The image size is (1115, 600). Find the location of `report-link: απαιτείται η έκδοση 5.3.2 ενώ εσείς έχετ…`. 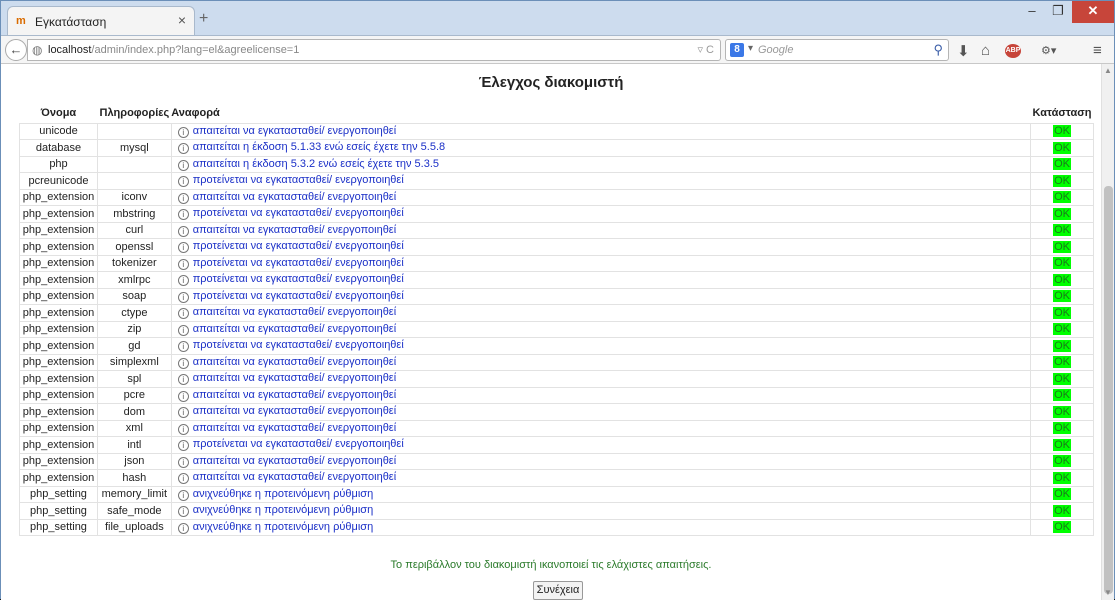

report-link: απαιτείται η έκδοση 5.3.2 ενώ εσείς έχετ… is located at coordinates (316, 164).